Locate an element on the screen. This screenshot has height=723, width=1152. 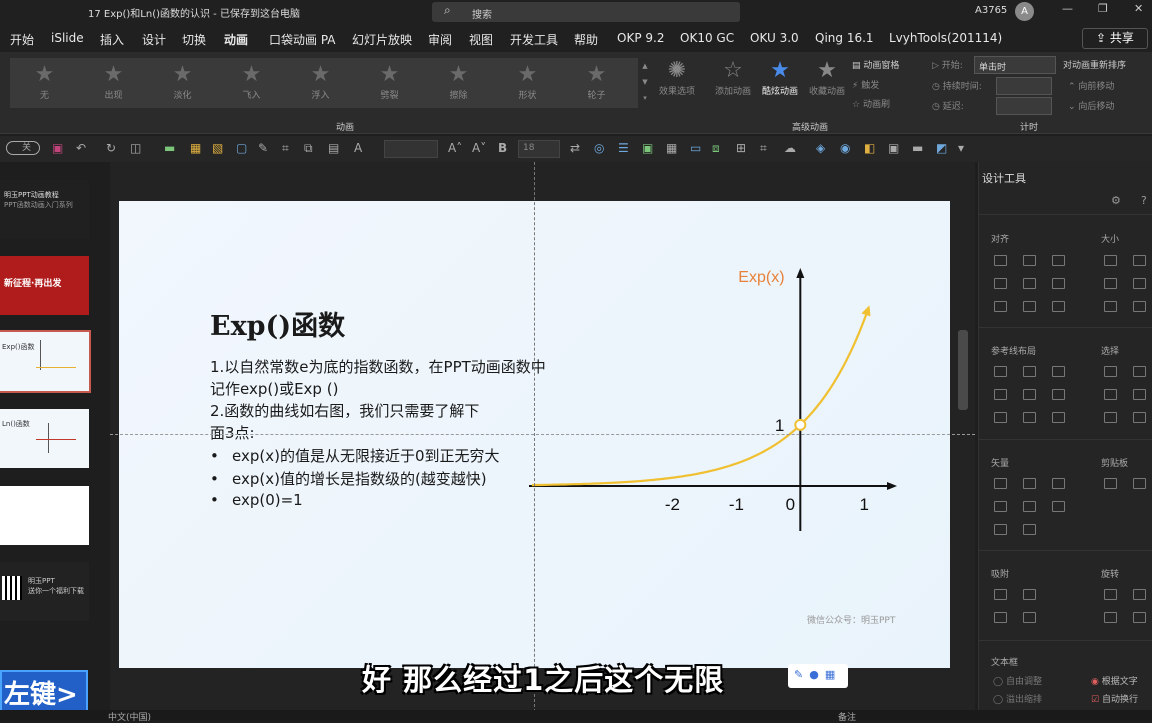
crop-icon: ⌗ is located at coordinates (285, 148).